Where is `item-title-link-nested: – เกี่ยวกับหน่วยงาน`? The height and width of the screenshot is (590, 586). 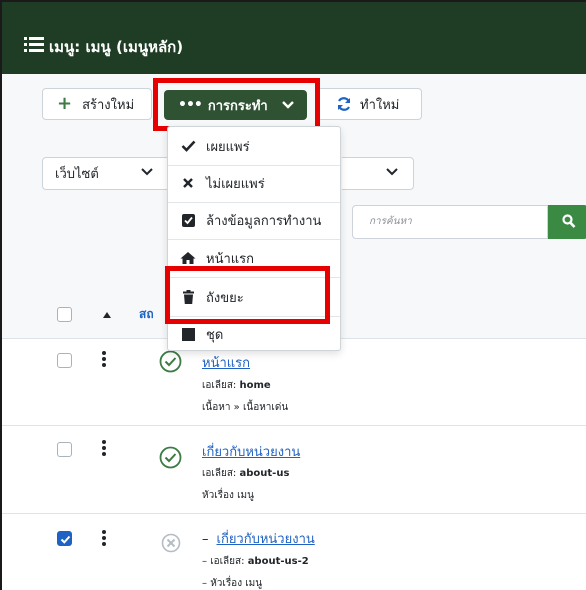 item-title-link-nested: – เกี่ยวกับหน่วยงาน is located at coordinates (258, 538).